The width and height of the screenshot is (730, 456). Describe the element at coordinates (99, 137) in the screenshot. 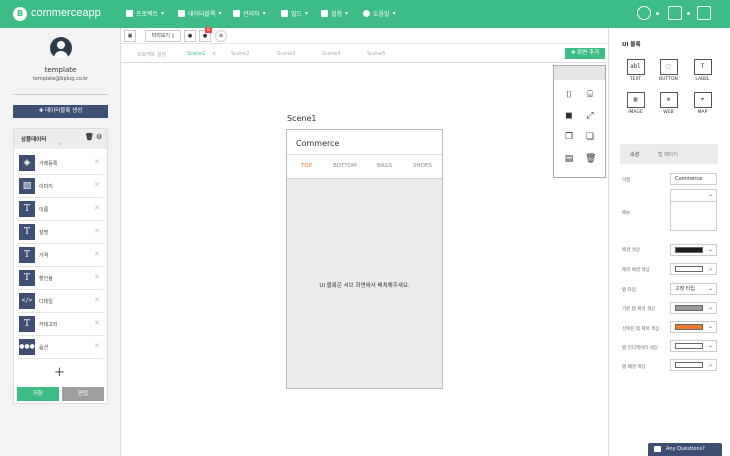

I see `gear-icon: ⚙` at that location.